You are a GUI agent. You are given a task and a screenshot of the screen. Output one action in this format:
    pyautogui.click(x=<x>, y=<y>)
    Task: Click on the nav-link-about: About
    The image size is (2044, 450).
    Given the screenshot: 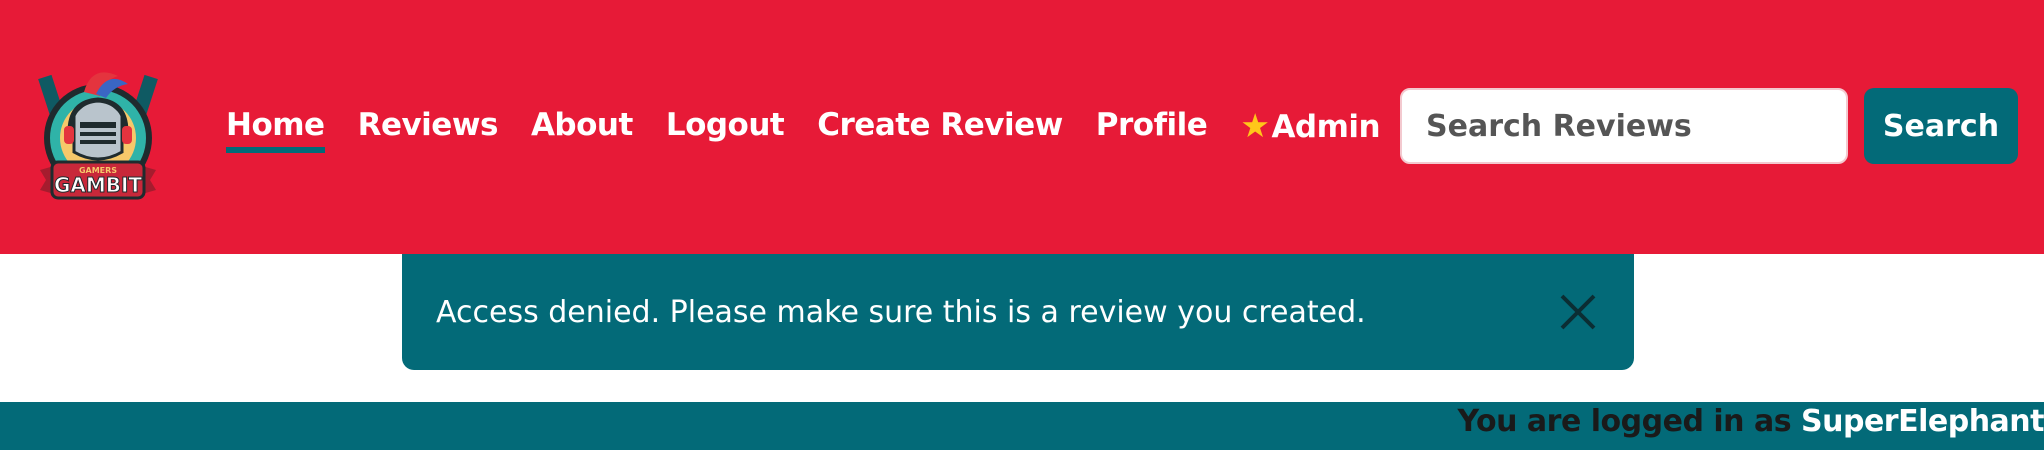 What is the action you would take?
    pyautogui.click(x=582, y=125)
    